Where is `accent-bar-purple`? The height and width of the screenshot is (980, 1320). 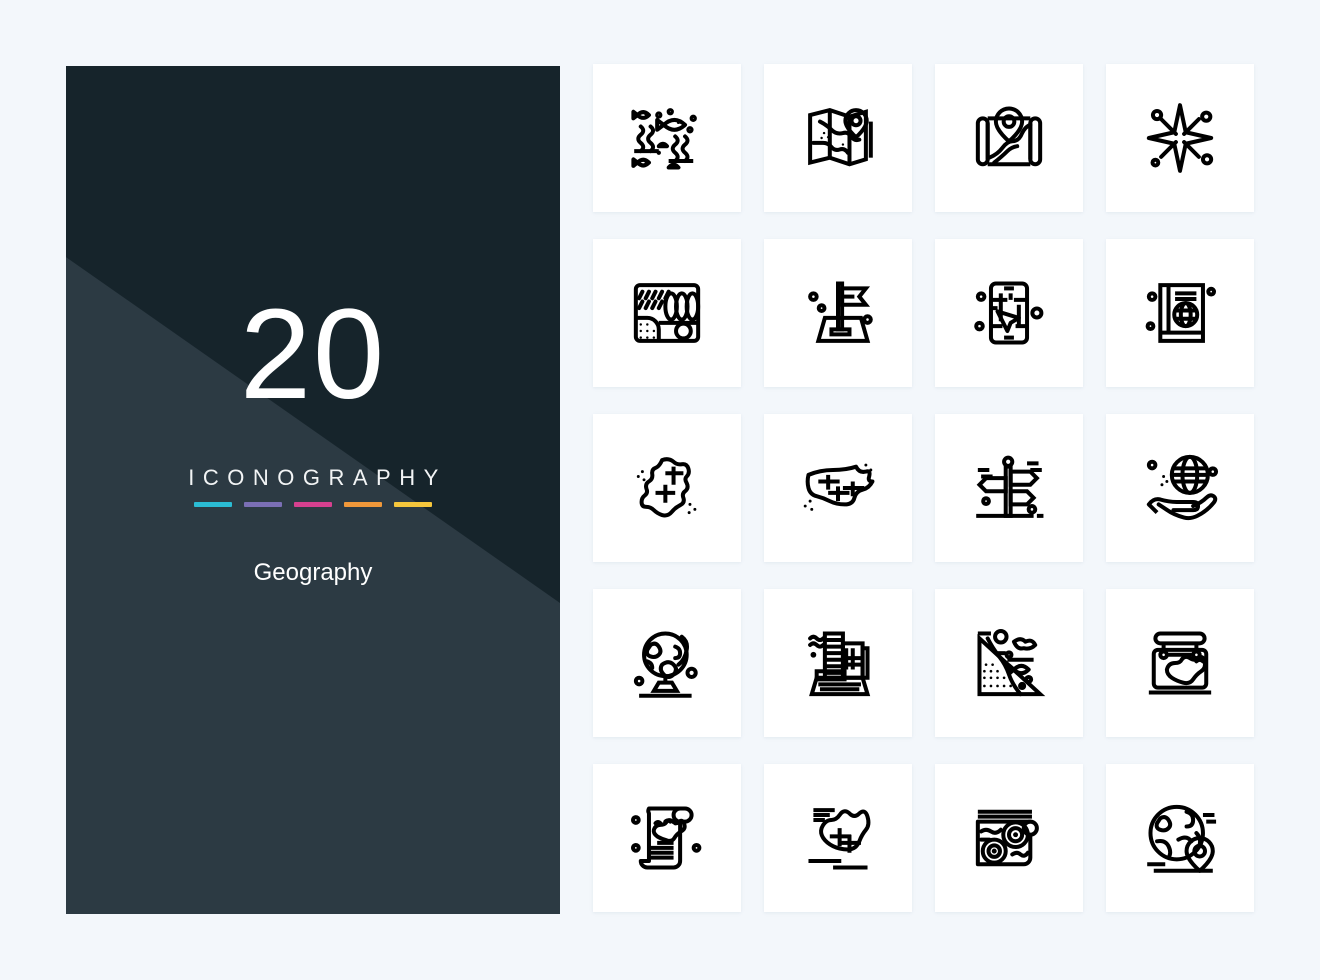
accent-bar-purple is located at coordinates (263, 504).